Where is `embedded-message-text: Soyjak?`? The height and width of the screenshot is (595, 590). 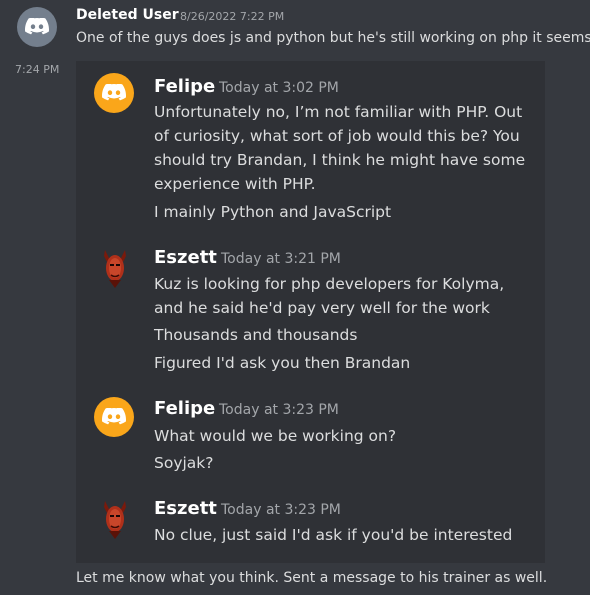
embedded-message-text: Soyjak? is located at coordinates (184, 463).